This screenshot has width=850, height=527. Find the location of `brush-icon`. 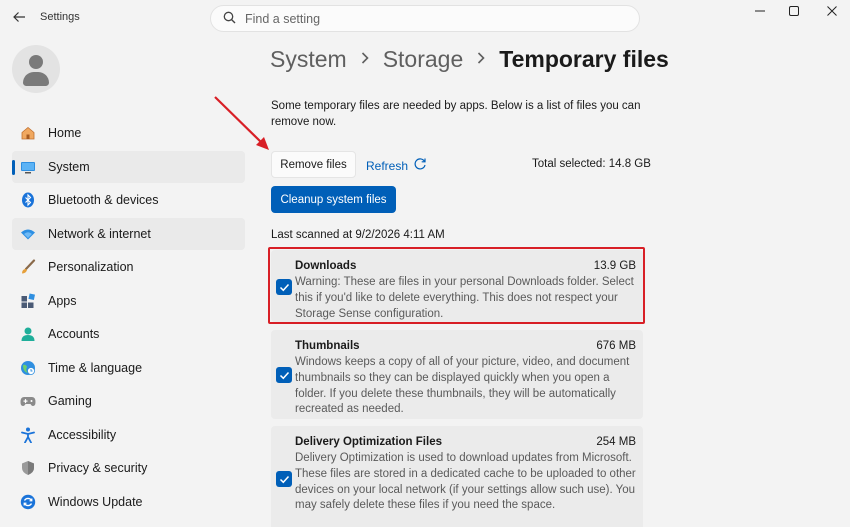

brush-icon is located at coordinates (28, 267).